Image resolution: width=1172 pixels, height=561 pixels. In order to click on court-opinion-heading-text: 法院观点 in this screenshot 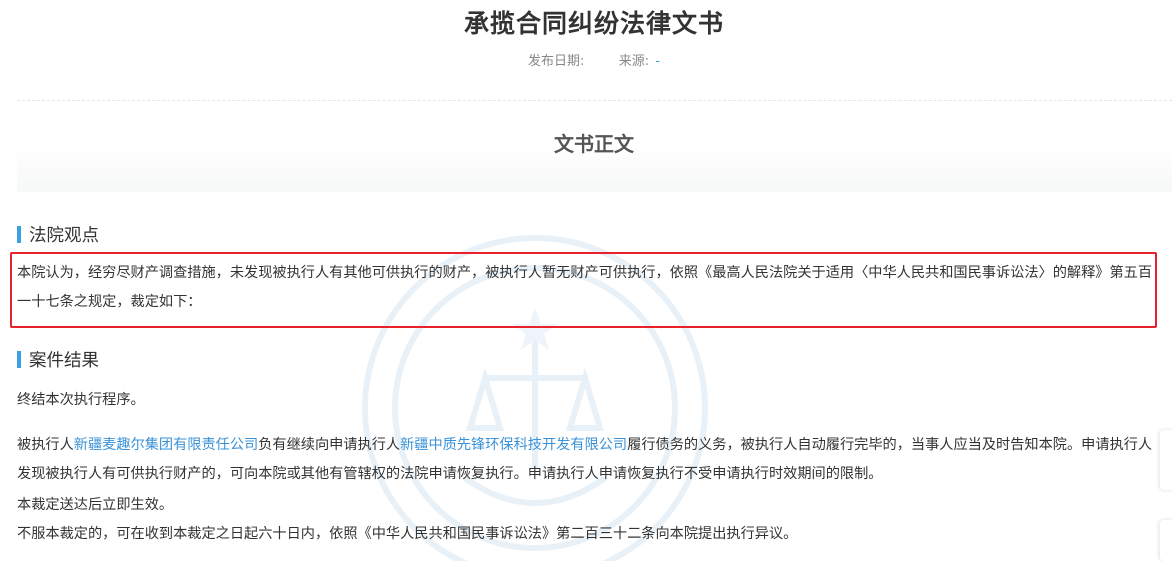, I will do `click(64, 235)`.